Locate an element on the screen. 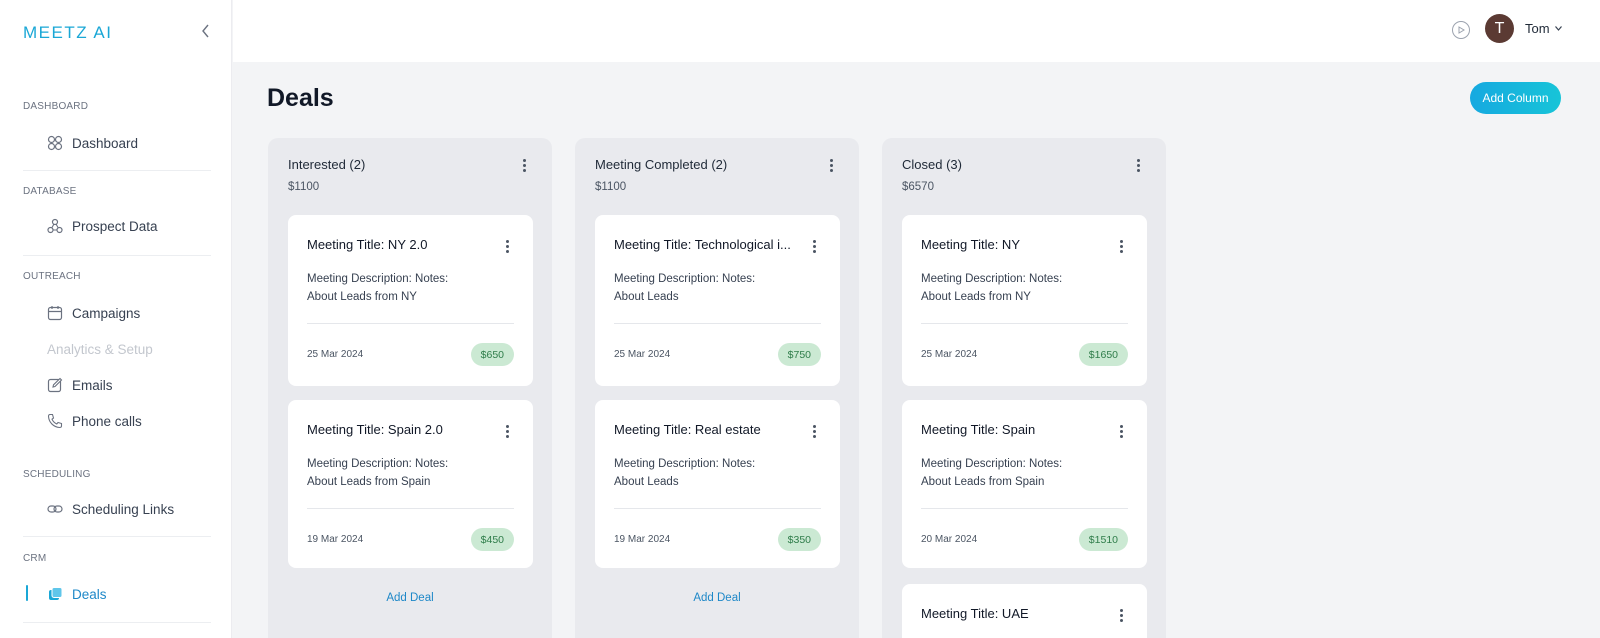 This screenshot has width=1600, height=638. page-title: Deals is located at coordinates (300, 98).